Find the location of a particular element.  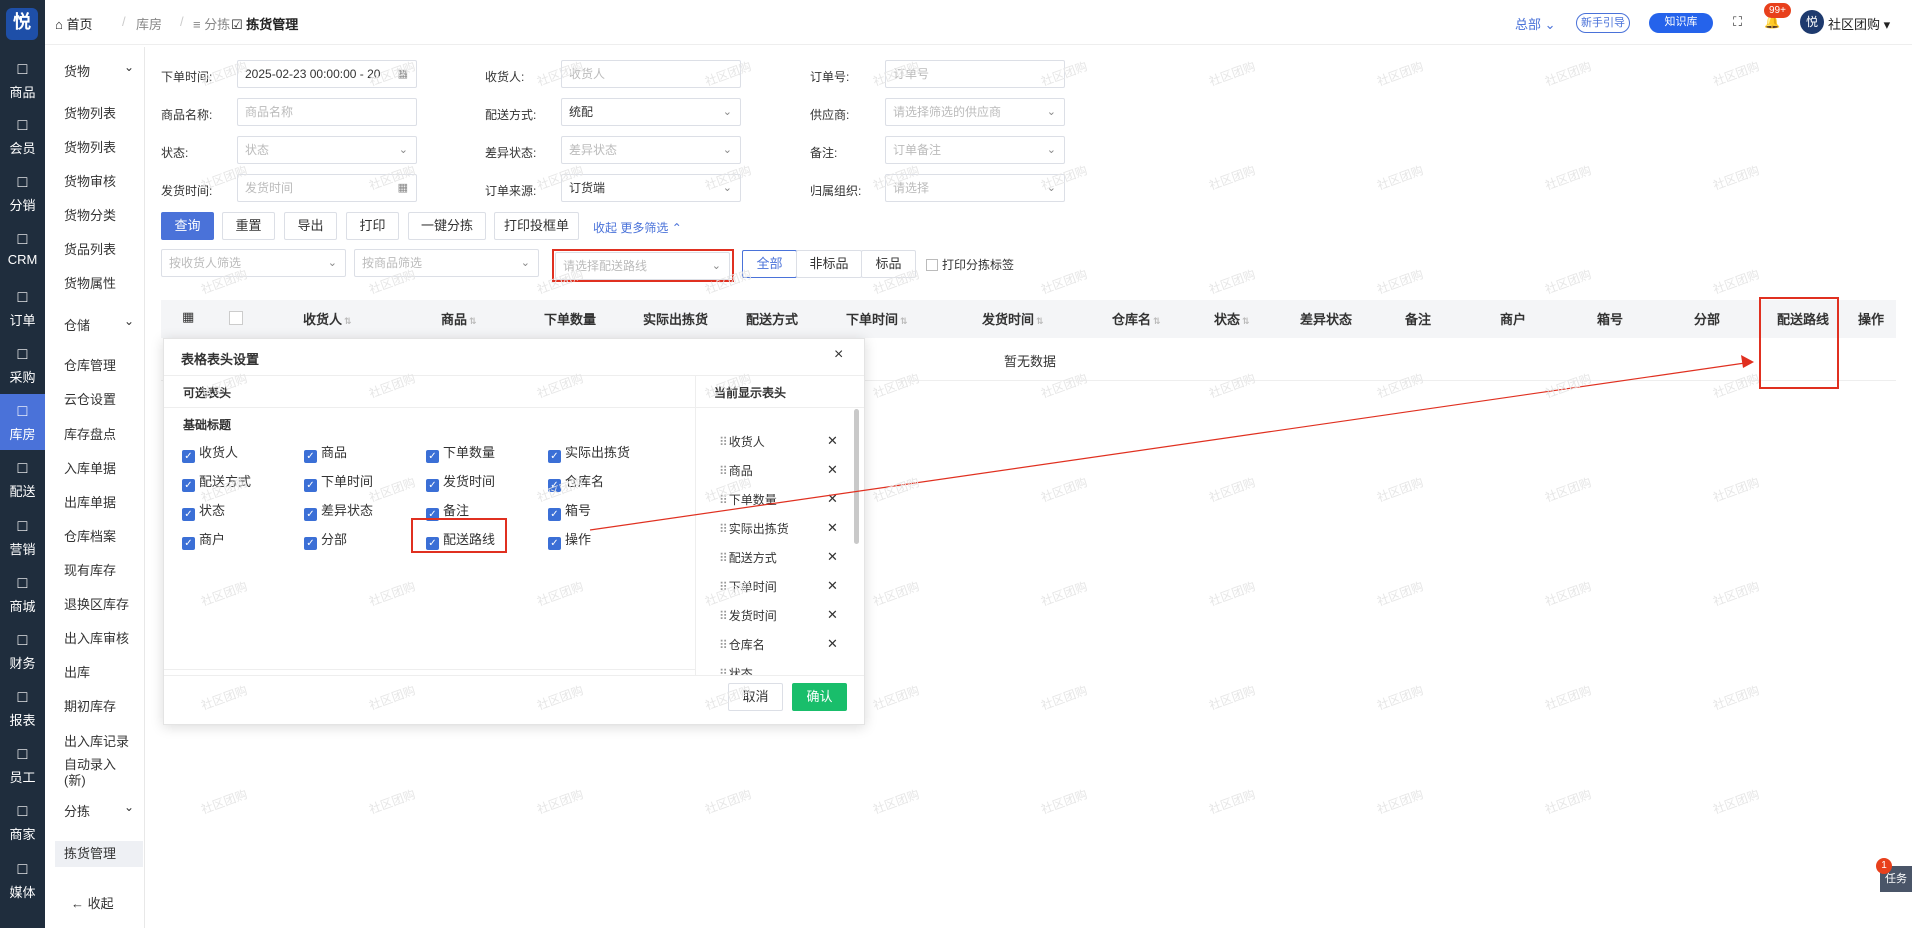

annotation-arrow is located at coordinates (1171, 443).